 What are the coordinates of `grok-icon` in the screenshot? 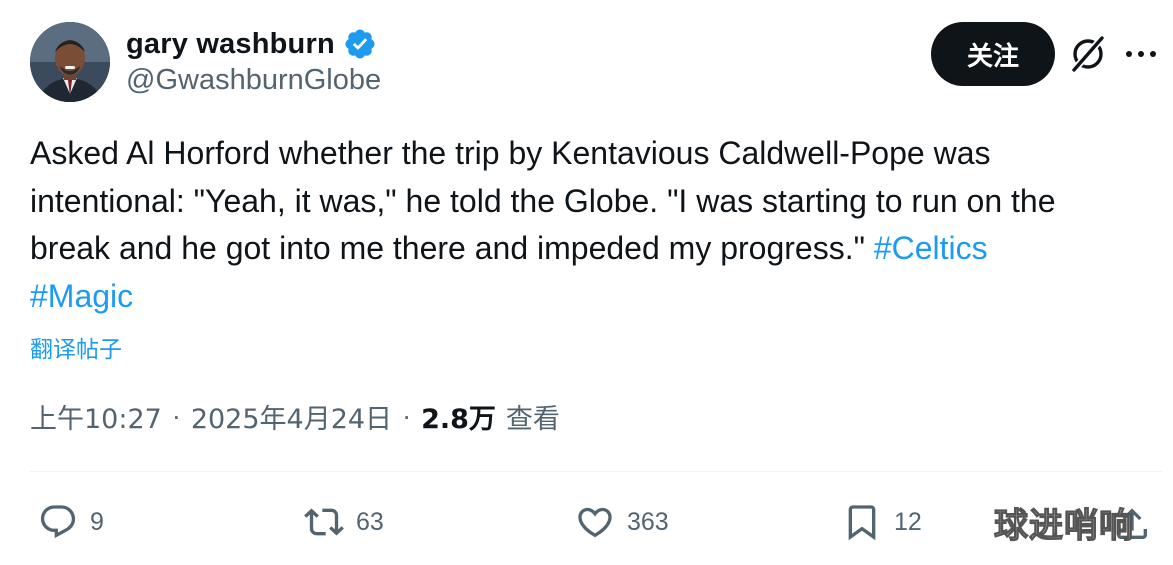 It's located at (1088, 54).